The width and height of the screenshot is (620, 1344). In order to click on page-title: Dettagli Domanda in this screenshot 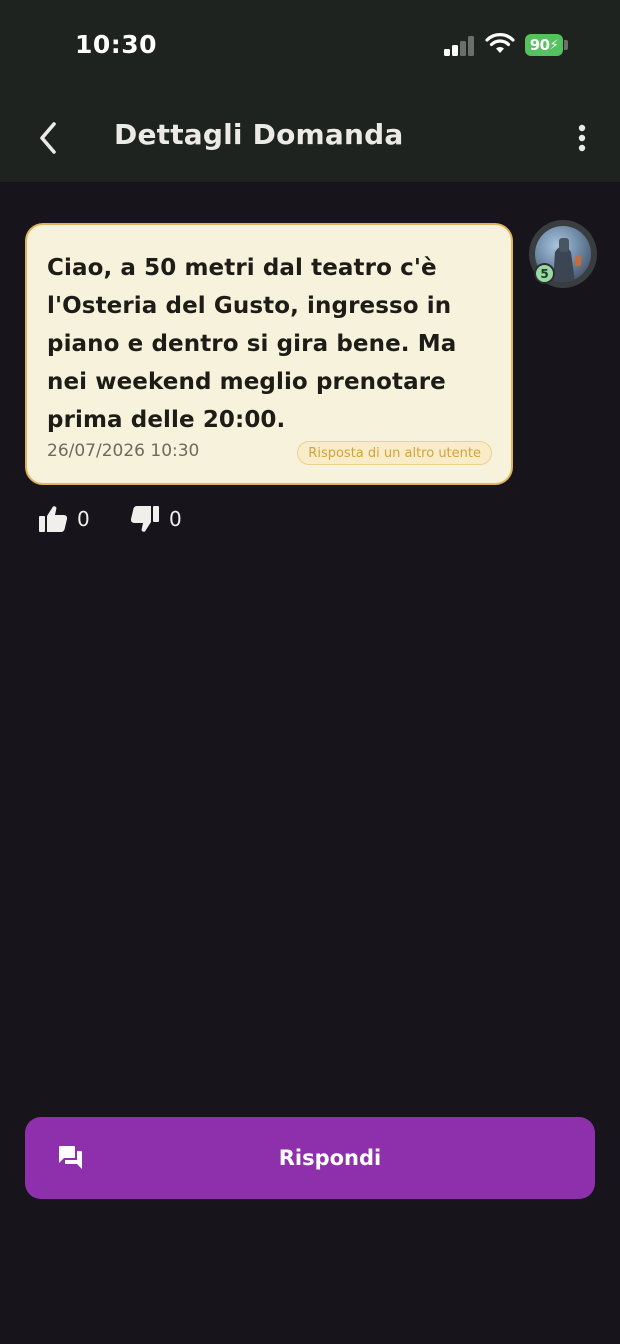, I will do `click(259, 134)`.